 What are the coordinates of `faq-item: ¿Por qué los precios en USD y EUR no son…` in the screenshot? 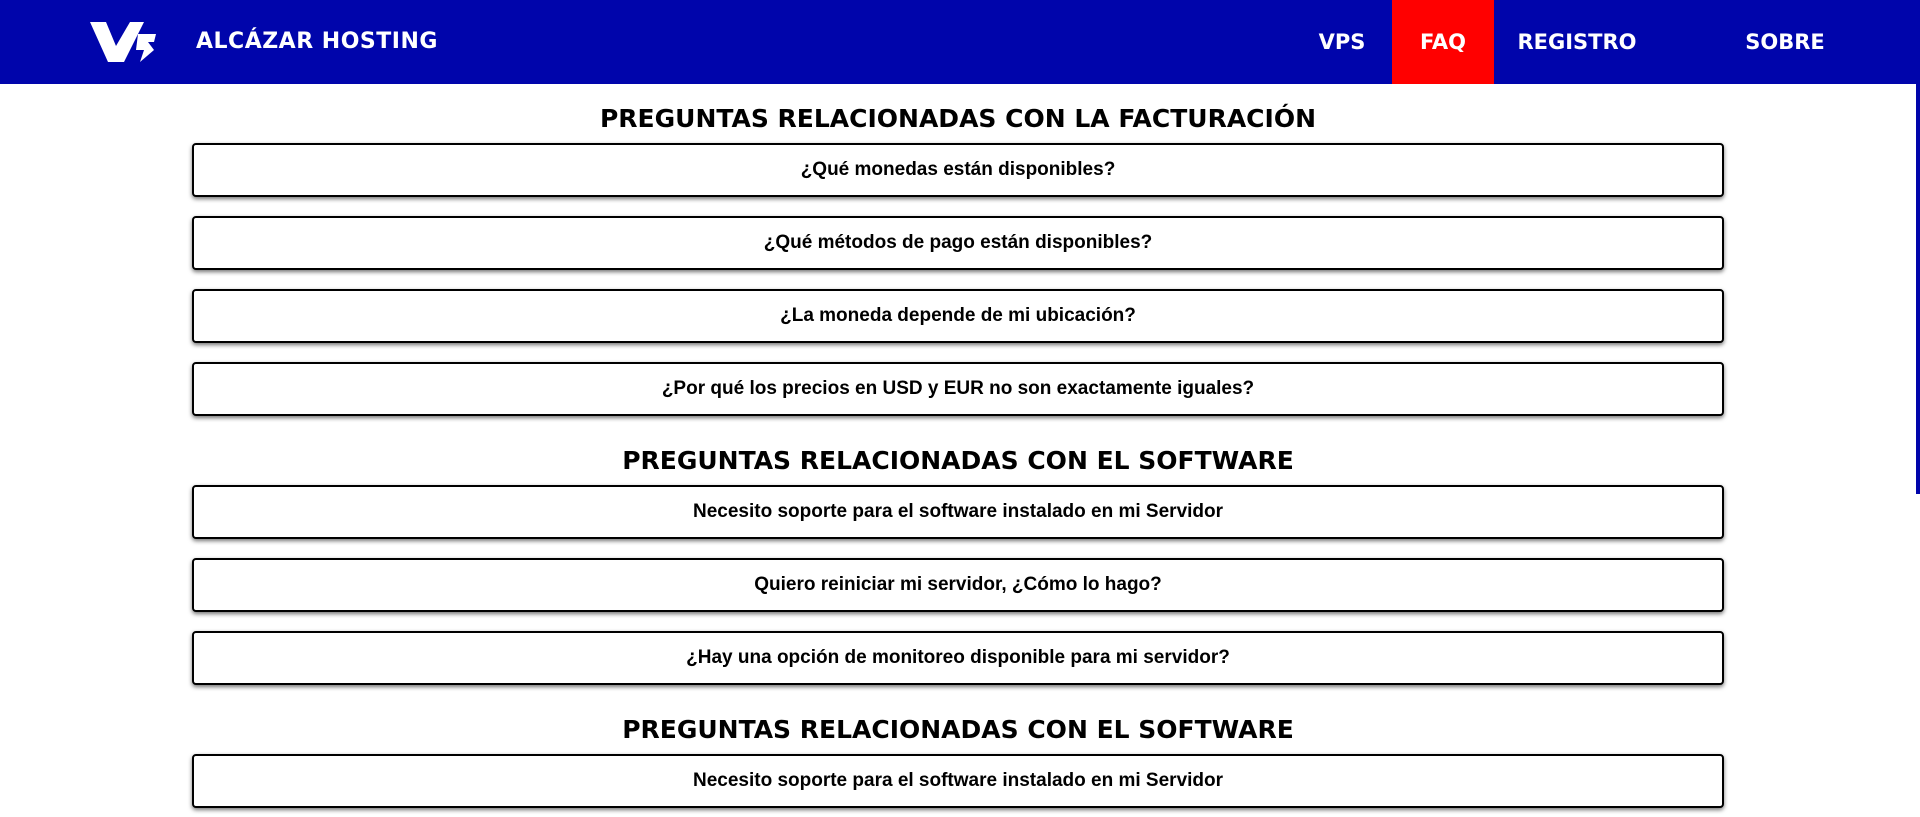 It's located at (958, 389).